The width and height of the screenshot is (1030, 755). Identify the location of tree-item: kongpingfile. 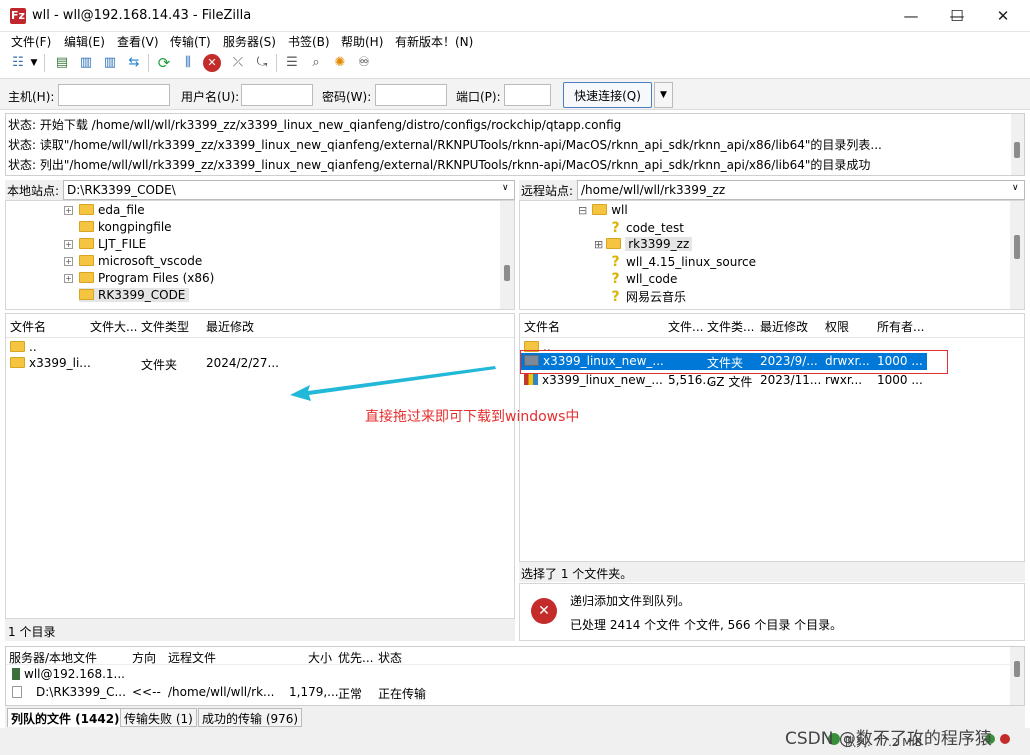
(125, 227).